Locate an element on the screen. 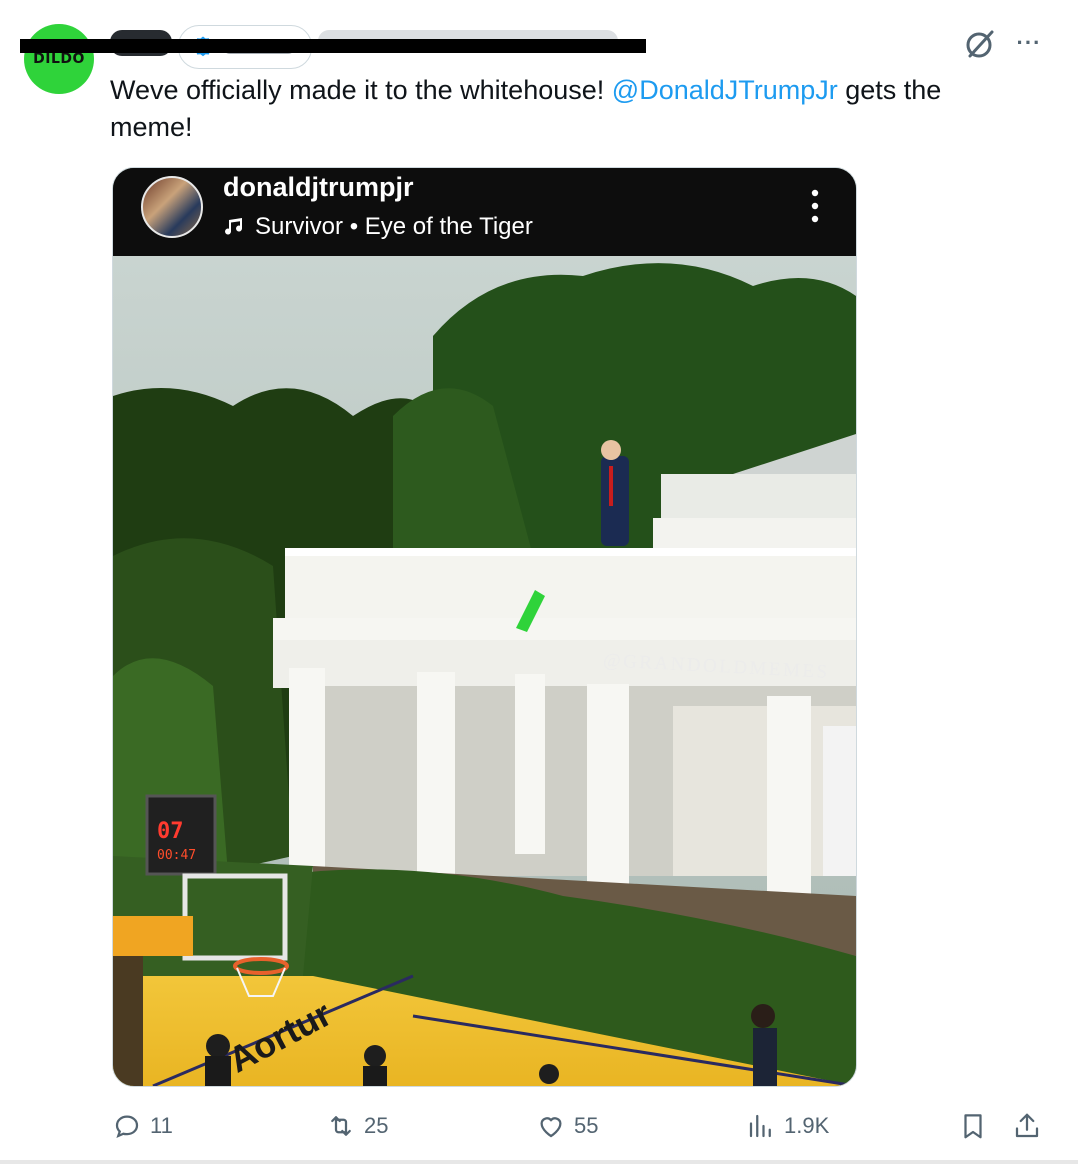 This screenshot has height=1164, width=1078. share-button is located at coordinates (1027, 1126).